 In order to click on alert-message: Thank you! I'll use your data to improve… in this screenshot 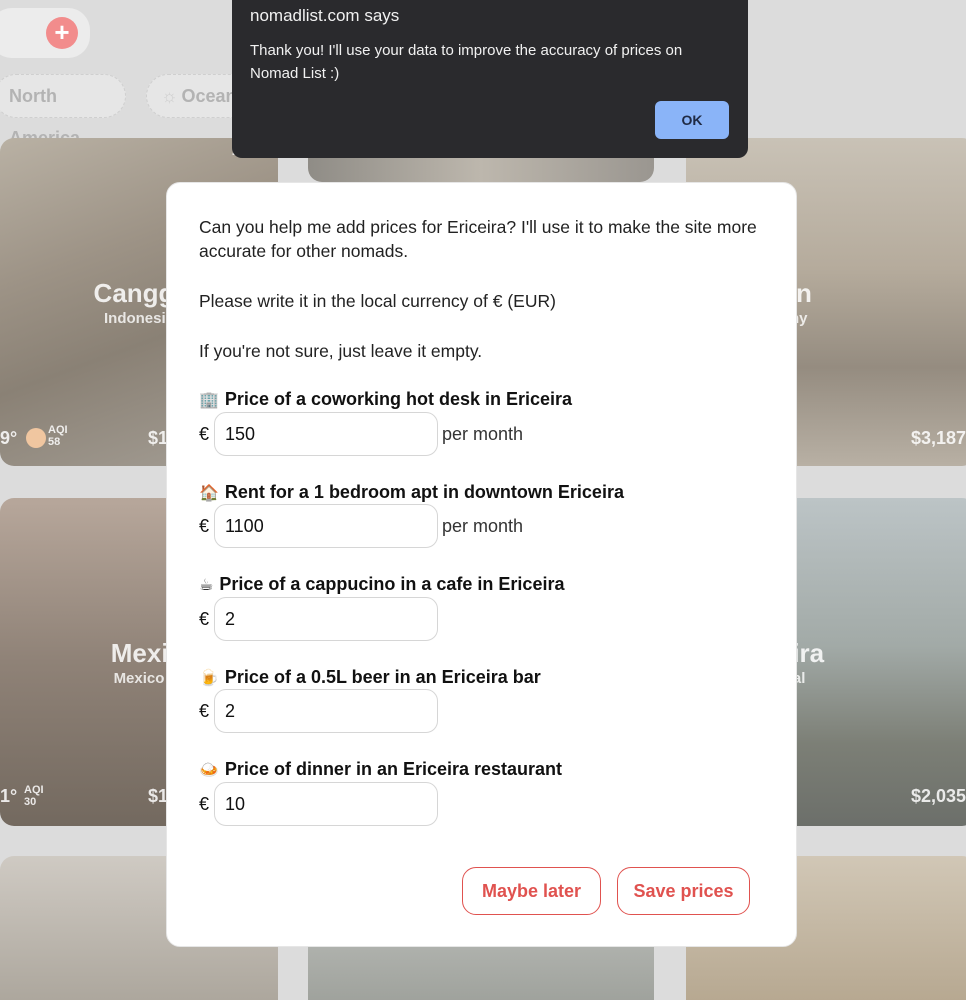, I will do `click(466, 62)`.